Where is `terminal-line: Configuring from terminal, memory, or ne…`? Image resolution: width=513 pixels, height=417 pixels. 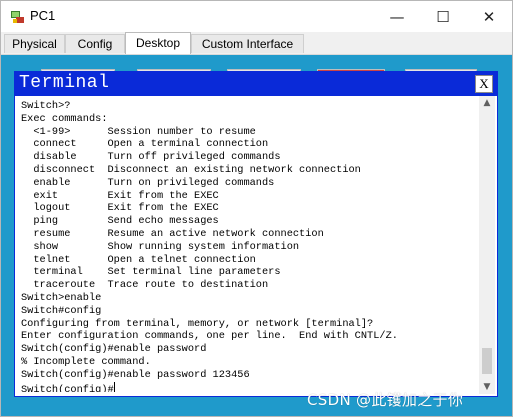 terminal-line: Configuring from terminal, memory, or ne… is located at coordinates (197, 323).